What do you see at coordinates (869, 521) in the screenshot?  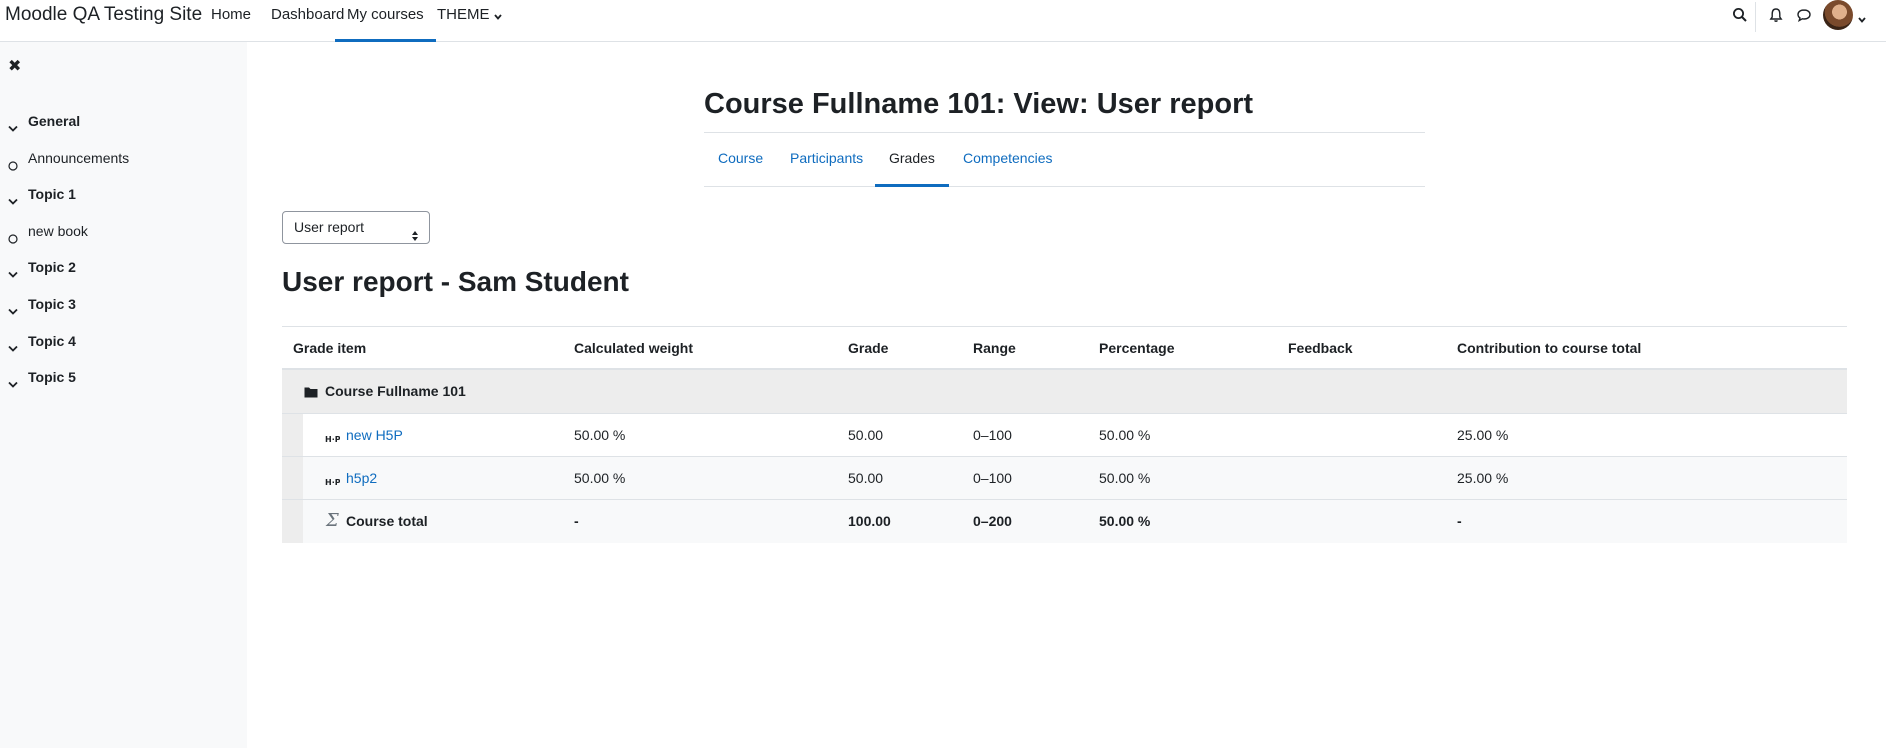 I see `grade-cell: 100.00` at bounding box center [869, 521].